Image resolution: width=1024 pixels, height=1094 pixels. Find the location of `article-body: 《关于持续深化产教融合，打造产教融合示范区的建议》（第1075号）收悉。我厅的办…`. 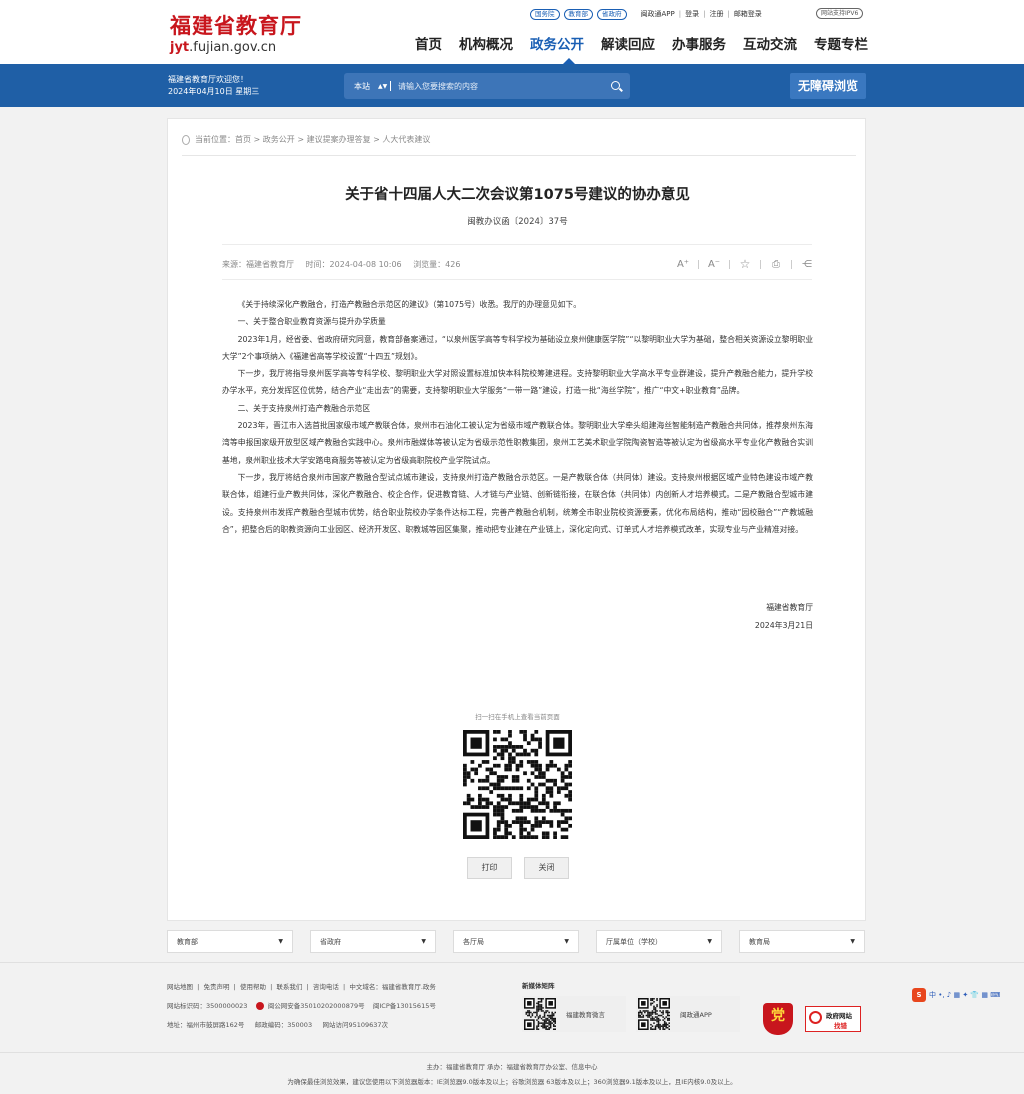

article-body: 《关于持续深化产教融合，打造产教融合示范区的建议》（第1075号）收悉。我厅的办… is located at coordinates (517, 417).